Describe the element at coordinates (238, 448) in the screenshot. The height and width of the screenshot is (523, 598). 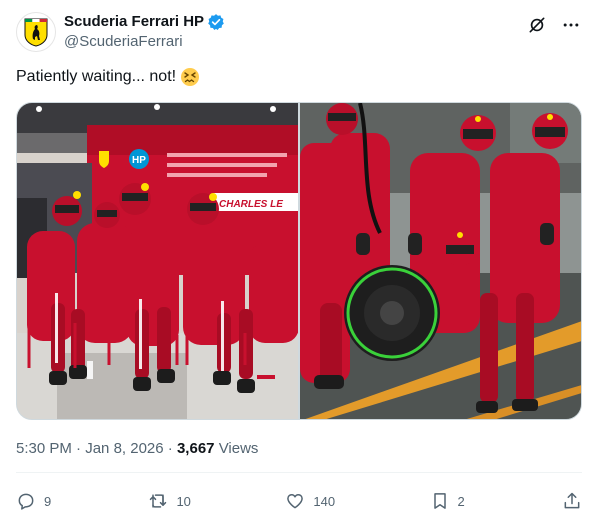
I see `views-label: Views` at that location.